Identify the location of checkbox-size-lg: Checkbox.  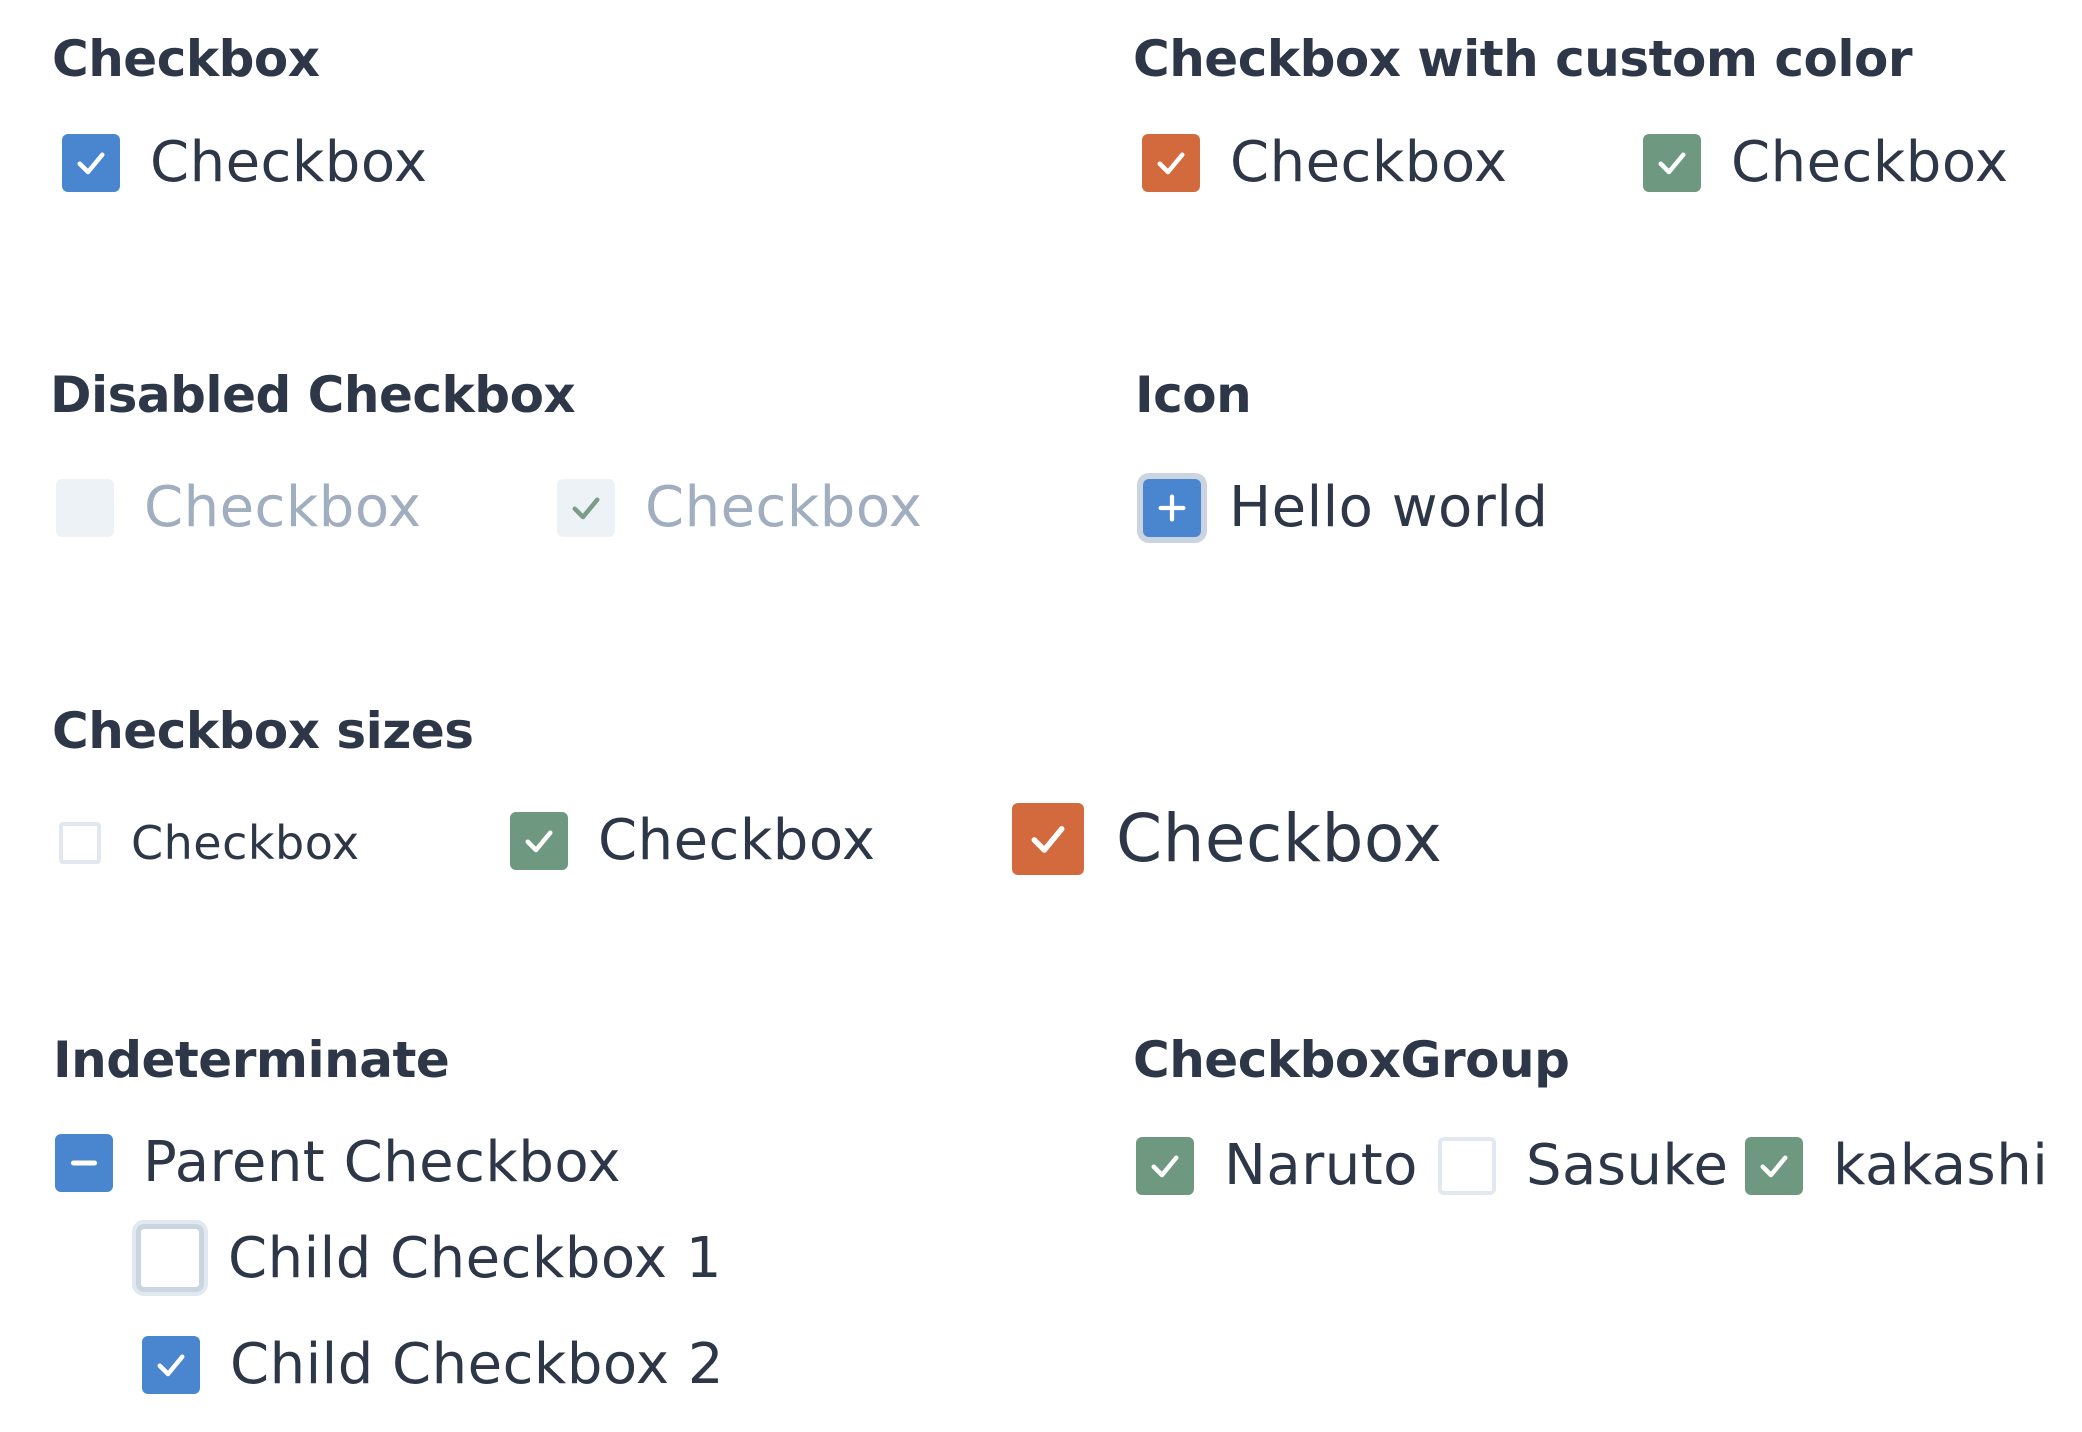
(1227, 838).